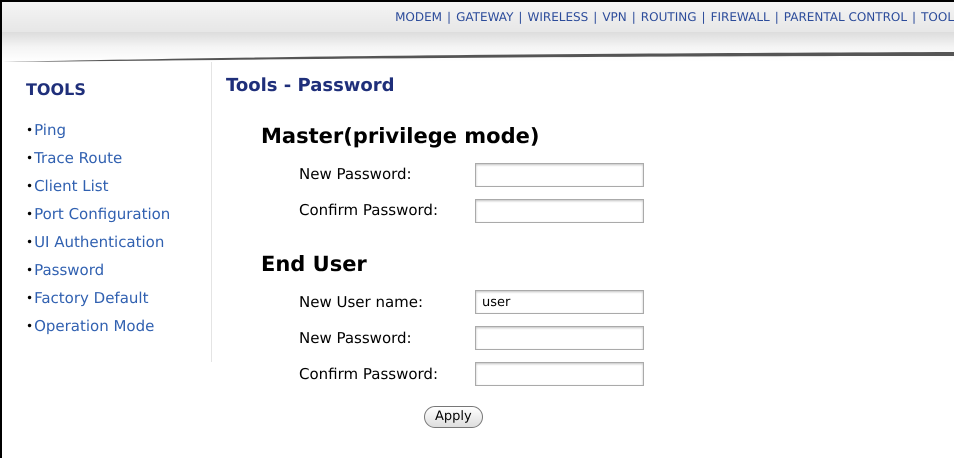 This screenshot has width=954, height=458. I want to click on sidebar-link: UI Authentication, so click(99, 242).